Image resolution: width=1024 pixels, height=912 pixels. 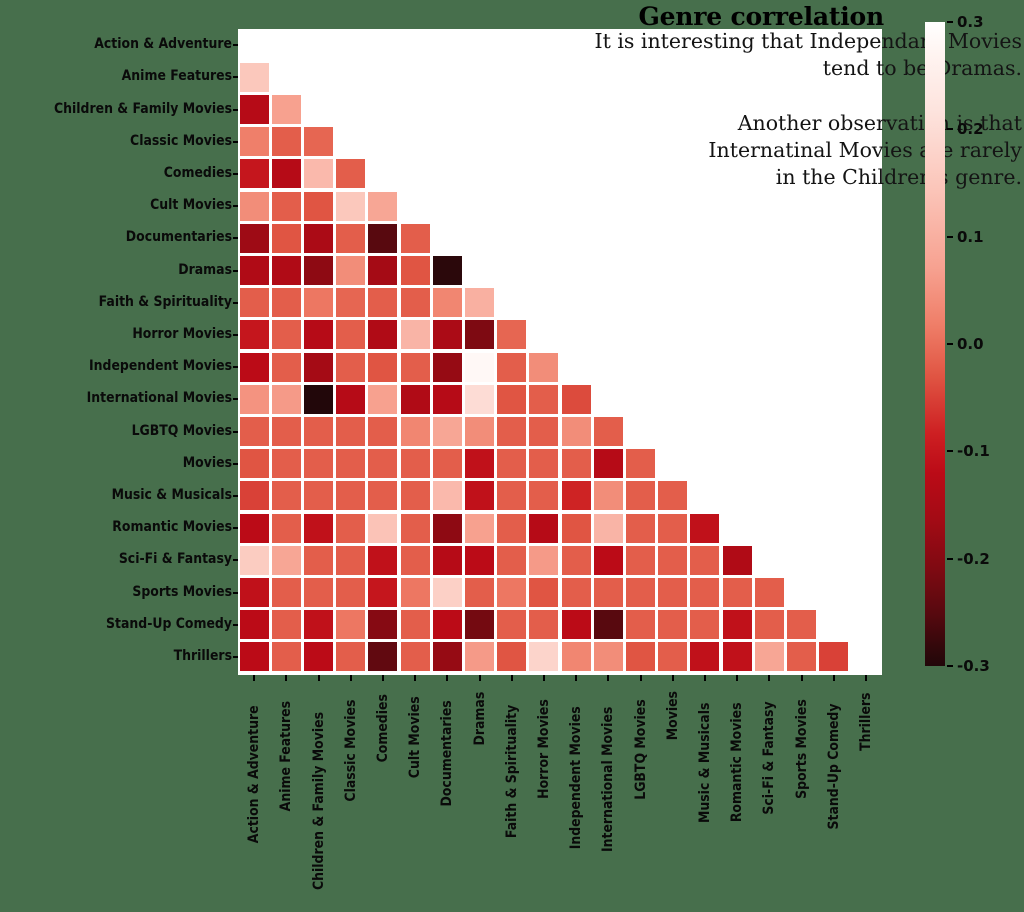 What do you see at coordinates (191, 205) in the screenshot?
I see `y-axis-label: Cult Movies` at bounding box center [191, 205].